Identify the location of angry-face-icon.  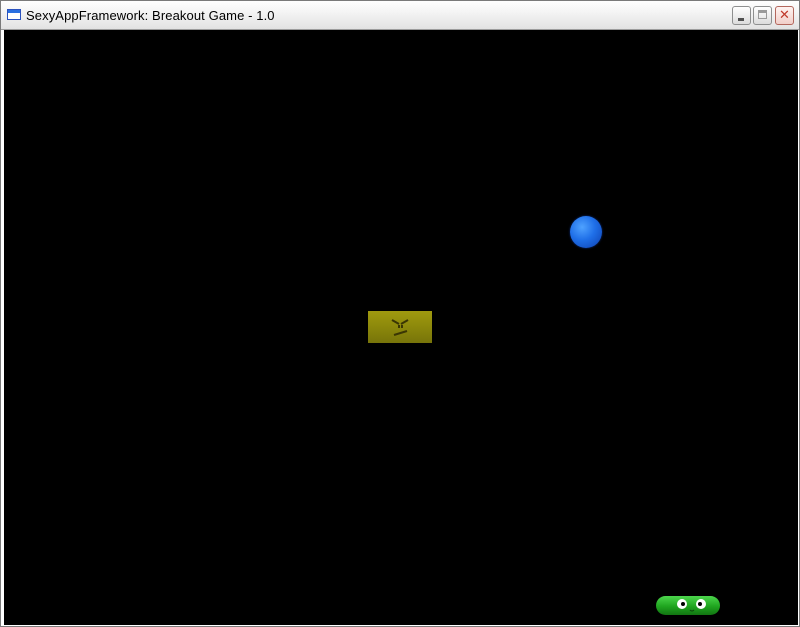
(400, 327).